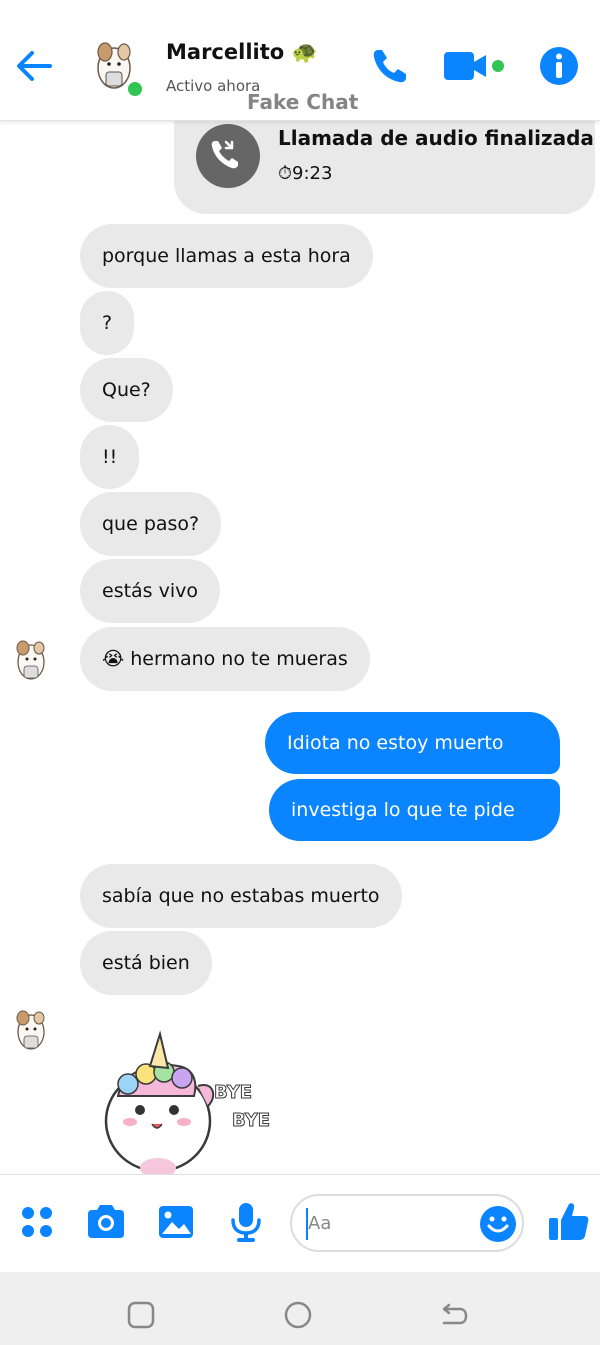  What do you see at coordinates (241, 896) in the screenshot?
I see `message-incoming: sabía que no estabas muerto` at bounding box center [241, 896].